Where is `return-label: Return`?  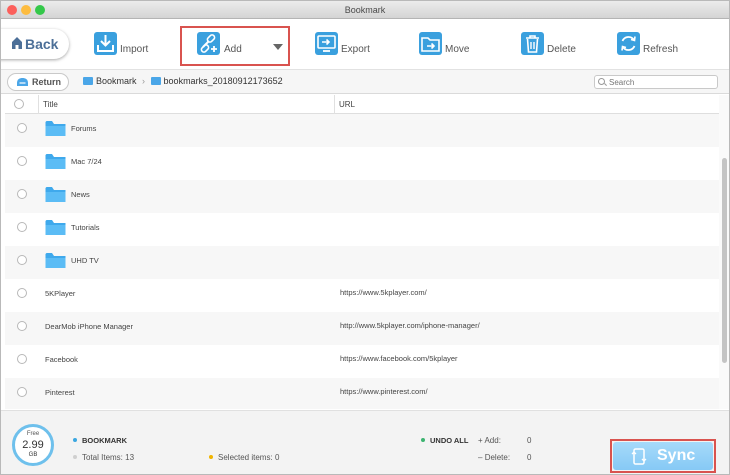
return-label: Return is located at coordinates (46, 82).